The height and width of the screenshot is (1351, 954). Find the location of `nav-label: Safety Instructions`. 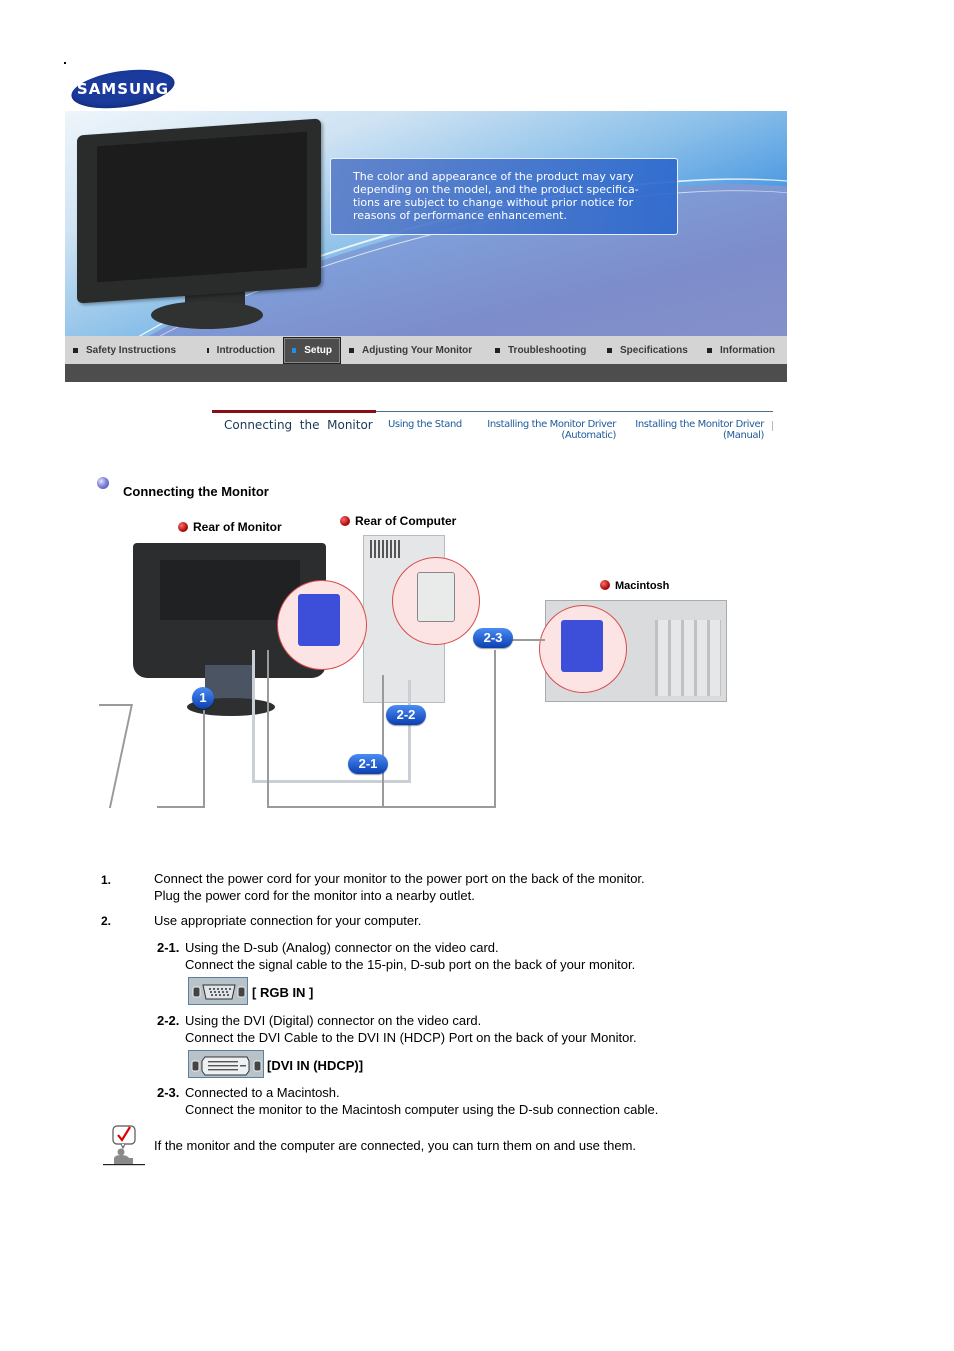

nav-label: Safety Instructions is located at coordinates (131, 350).